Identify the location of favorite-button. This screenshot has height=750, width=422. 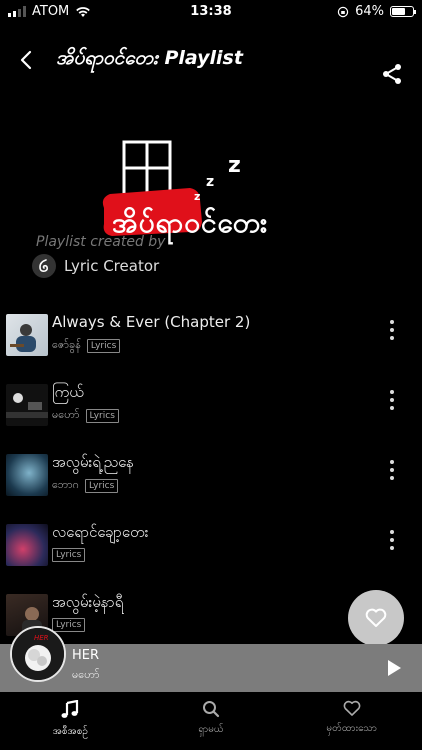
(376, 618).